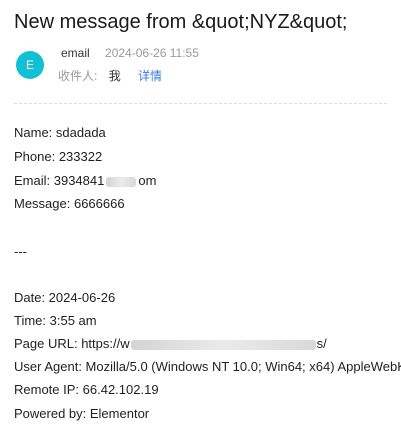 The image size is (401, 447). I want to click on header-divider, so click(200, 103).